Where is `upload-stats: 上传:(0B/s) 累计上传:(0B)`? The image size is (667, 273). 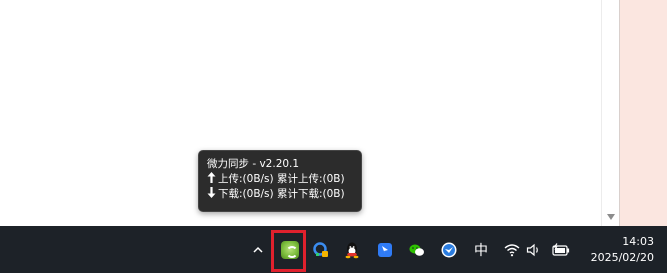
upload-stats: 上传:(0B/s) 累计上传:(0B) is located at coordinates (281, 179).